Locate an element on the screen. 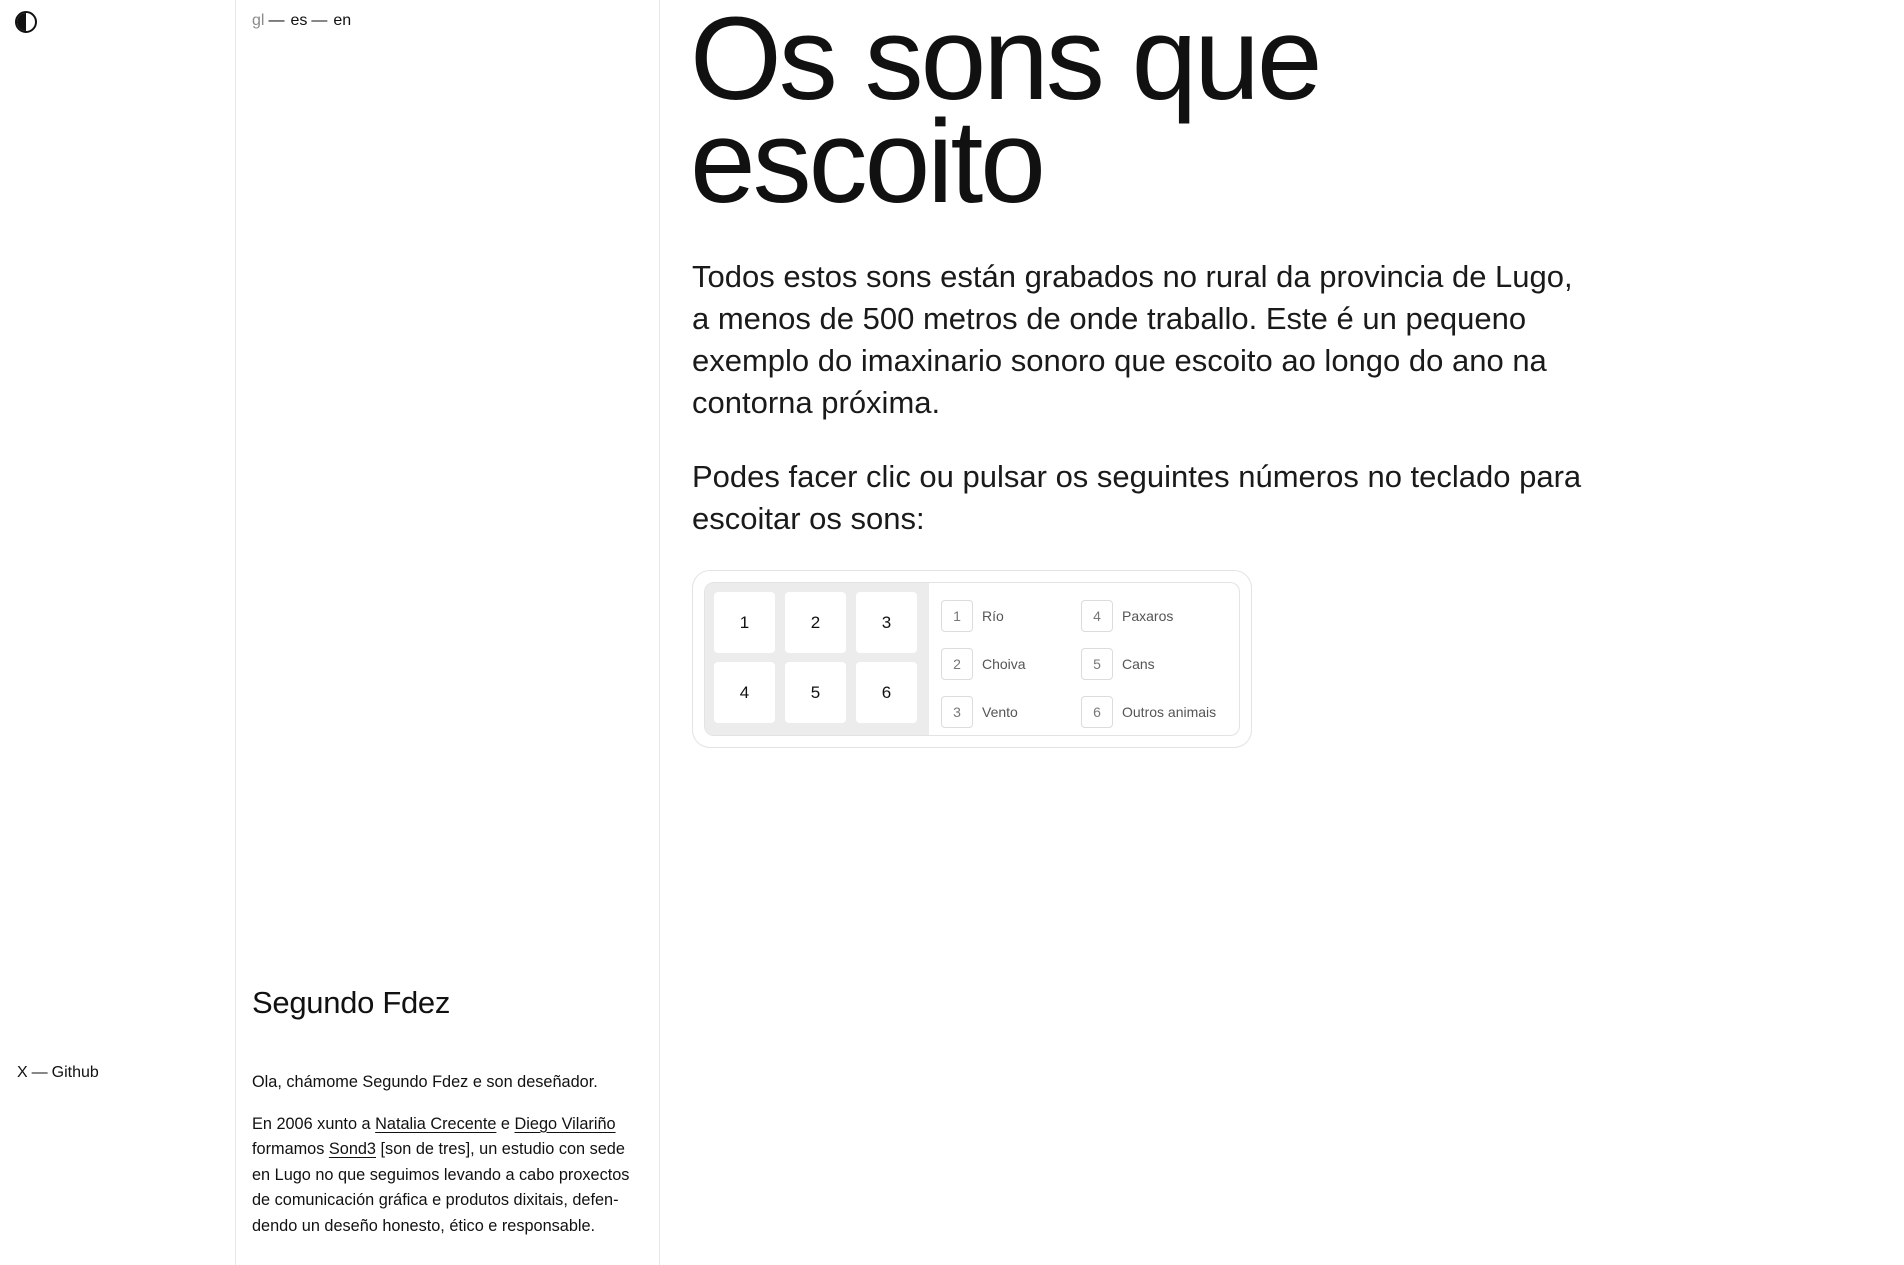  sound-legend-item-rio: 1 Río is located at coordinates (1011, 616).